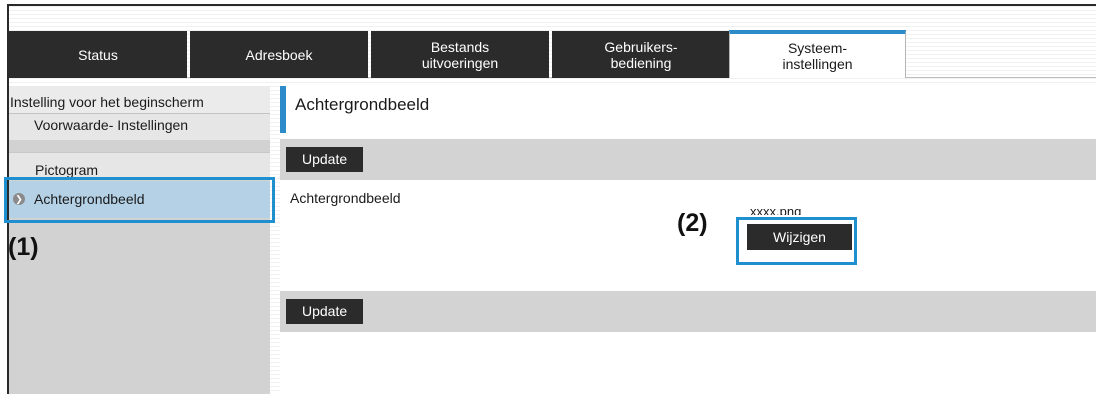  Describe the element at coordinates (345, 198) in the screenshot. I see `field-label-background: Achtergrondbeeld` at that location.